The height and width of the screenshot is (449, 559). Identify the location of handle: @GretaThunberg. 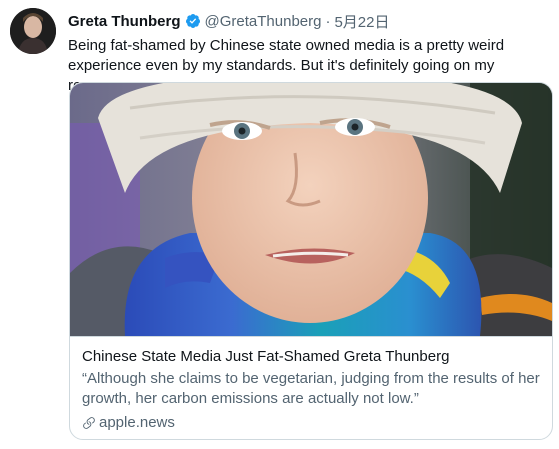
(263, 21).